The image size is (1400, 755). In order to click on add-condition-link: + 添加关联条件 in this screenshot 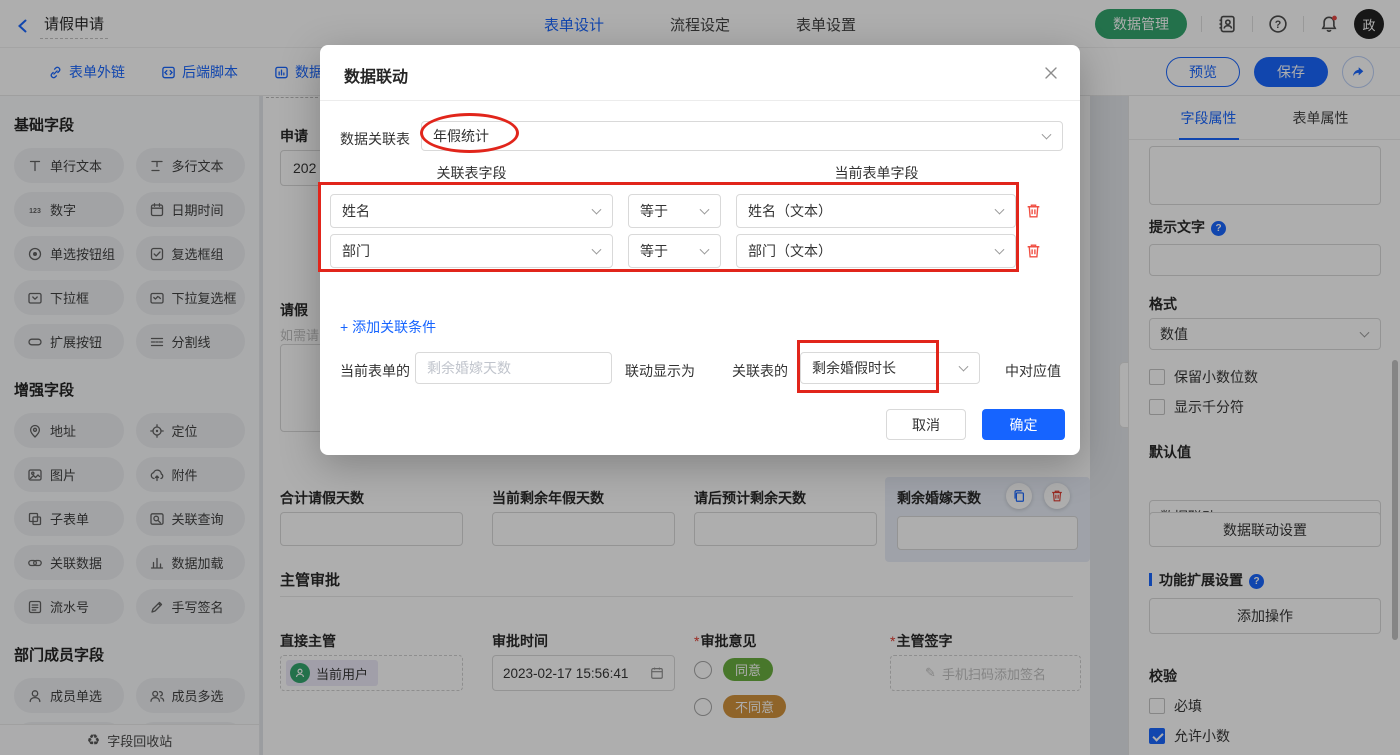, I will do `click(388, 327)`.